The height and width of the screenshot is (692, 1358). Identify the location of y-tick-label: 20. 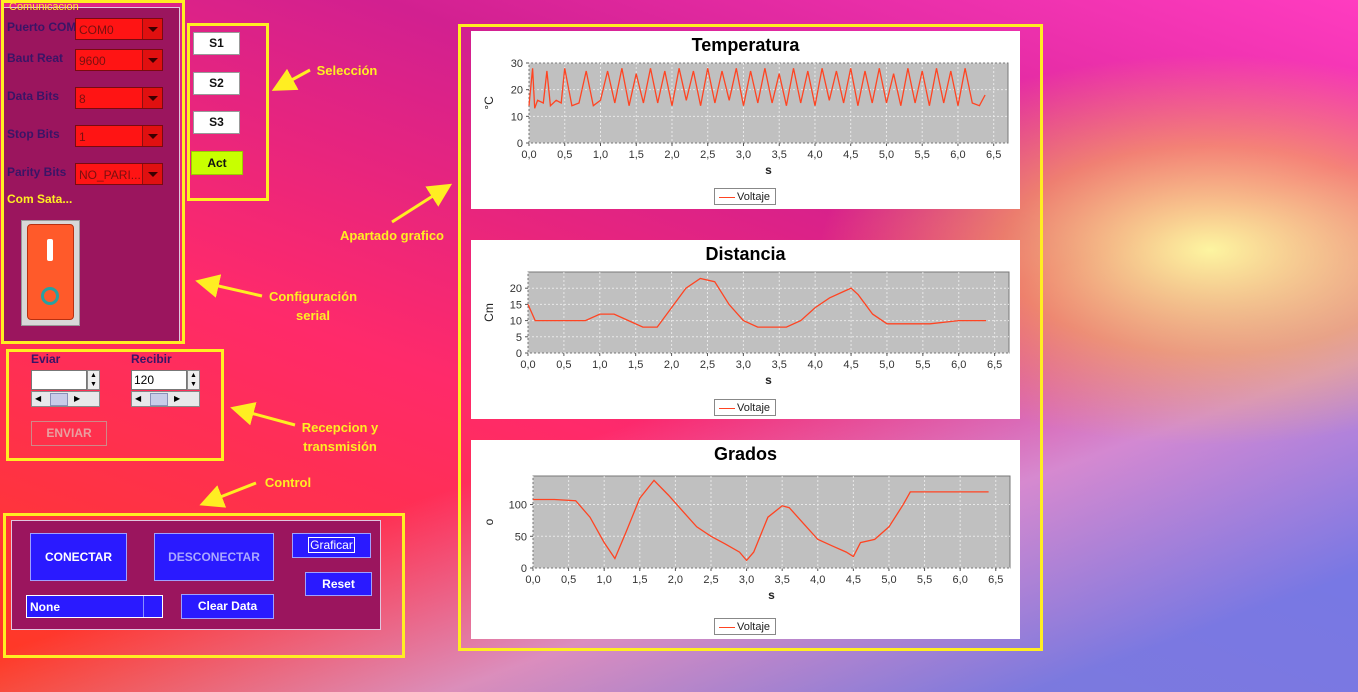
(517, 91).